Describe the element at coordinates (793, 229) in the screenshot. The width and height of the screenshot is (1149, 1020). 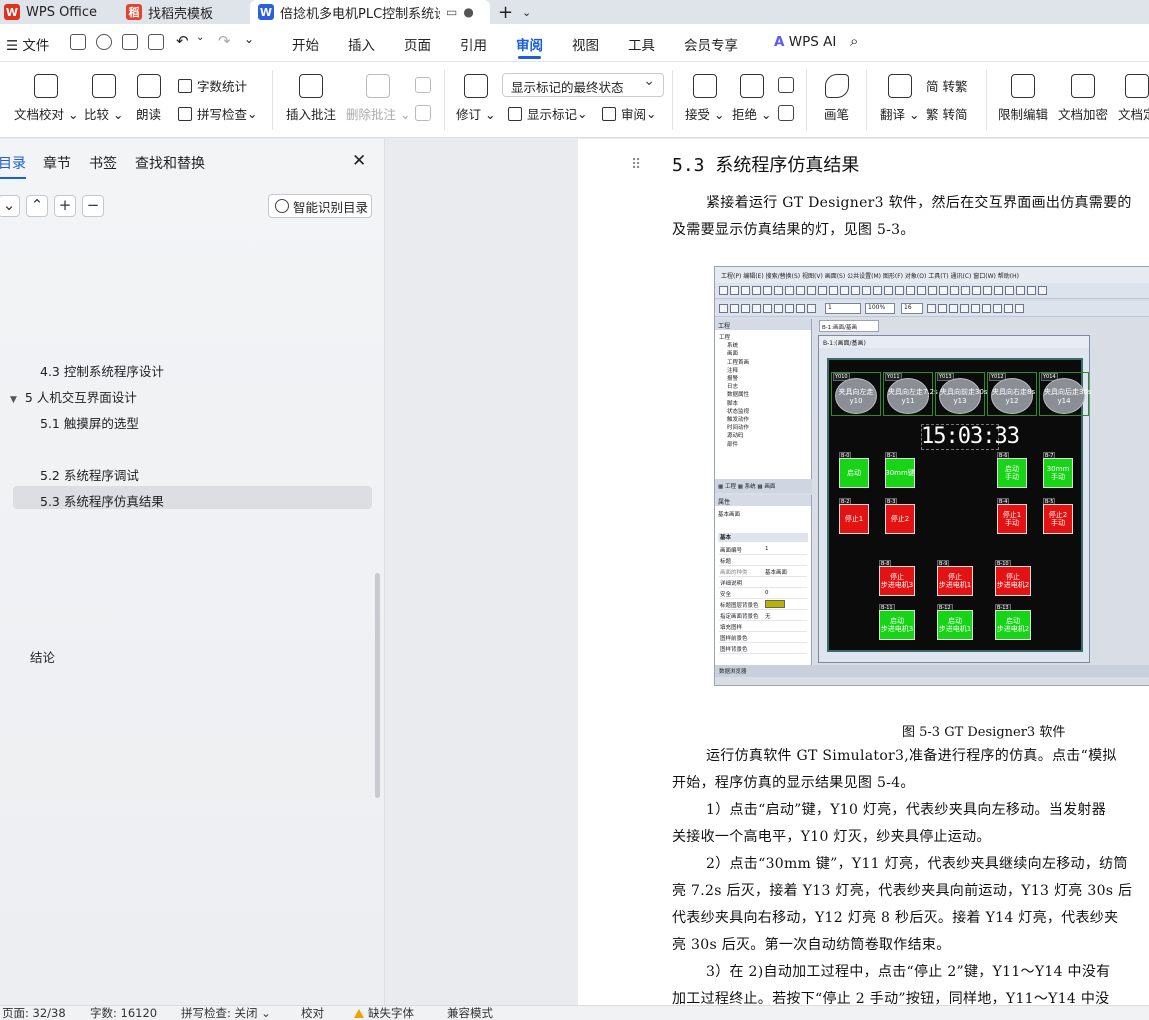
I see `paragraph-line: 及需要显示仿真结果的灯，见图 5-3。` at that location.